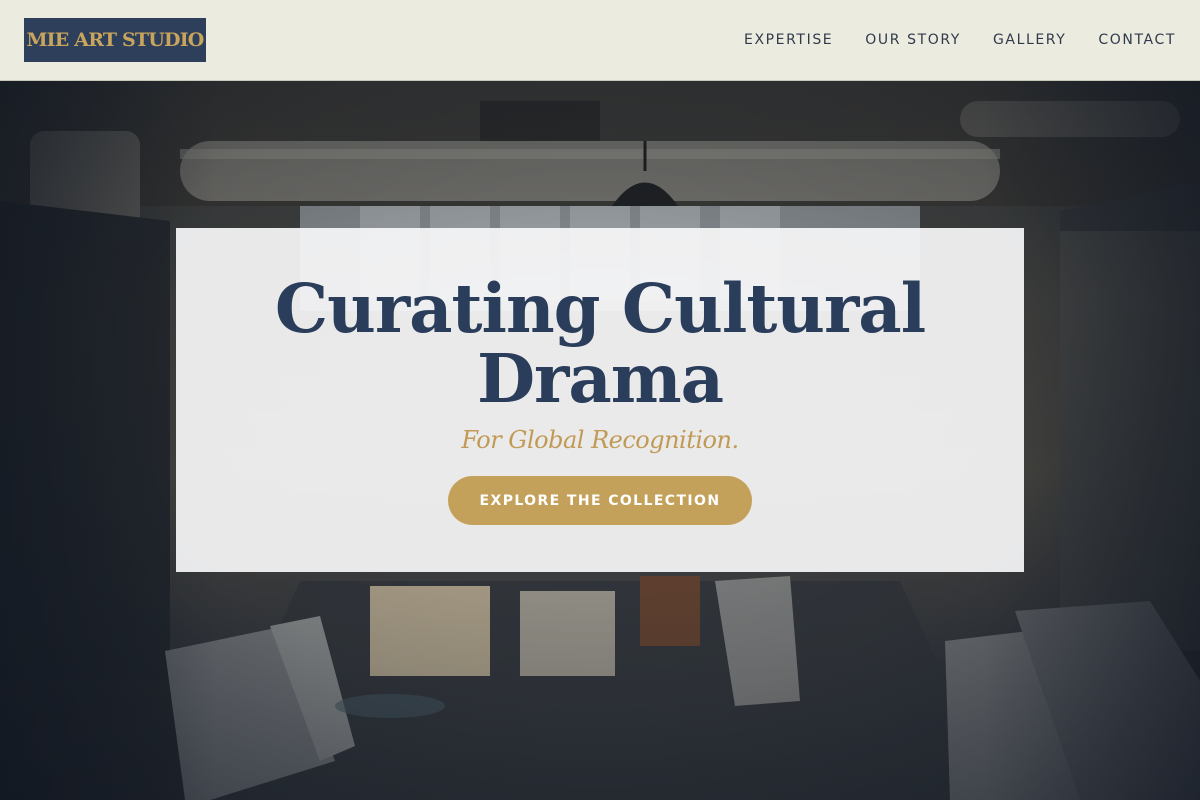 The image size is (1200, 800). I want to click on nav-link-our-story: OUR STORY, so click(913, 40).